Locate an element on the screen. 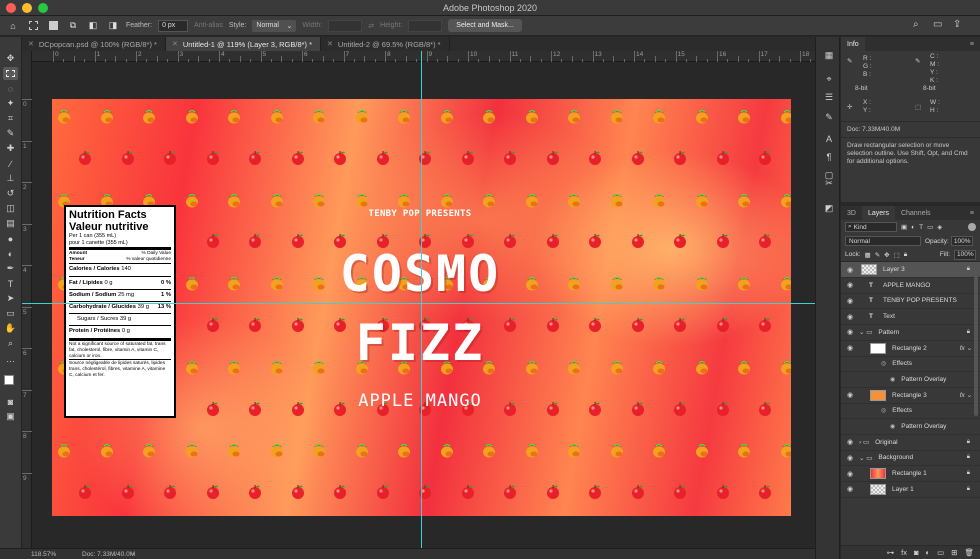 The width and height of the screenshot is (980, 559). new-layer-icon: ⊞ is located at coordinates (954, 552).